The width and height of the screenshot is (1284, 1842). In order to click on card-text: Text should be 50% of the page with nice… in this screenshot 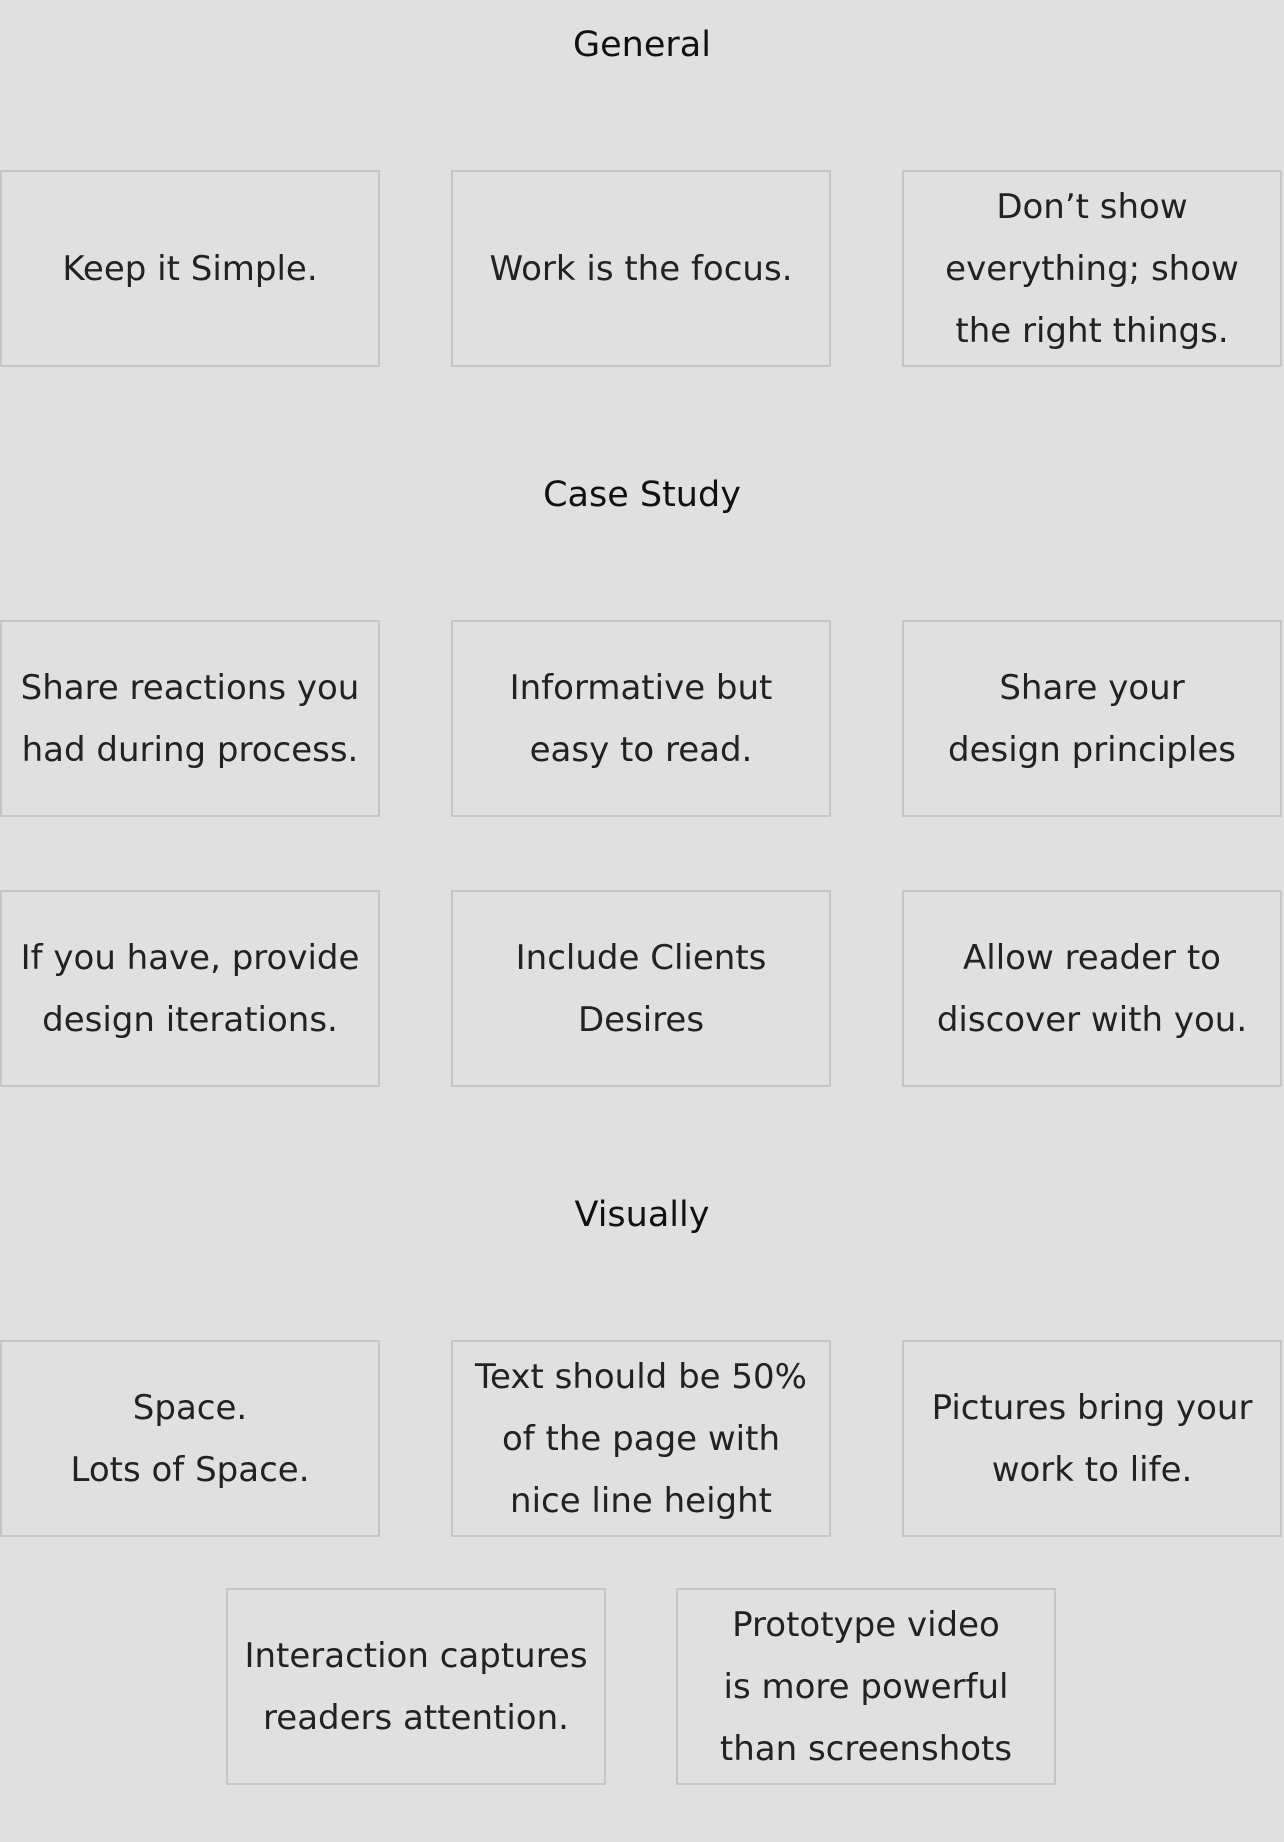, I will do `click(641, 1438)`.